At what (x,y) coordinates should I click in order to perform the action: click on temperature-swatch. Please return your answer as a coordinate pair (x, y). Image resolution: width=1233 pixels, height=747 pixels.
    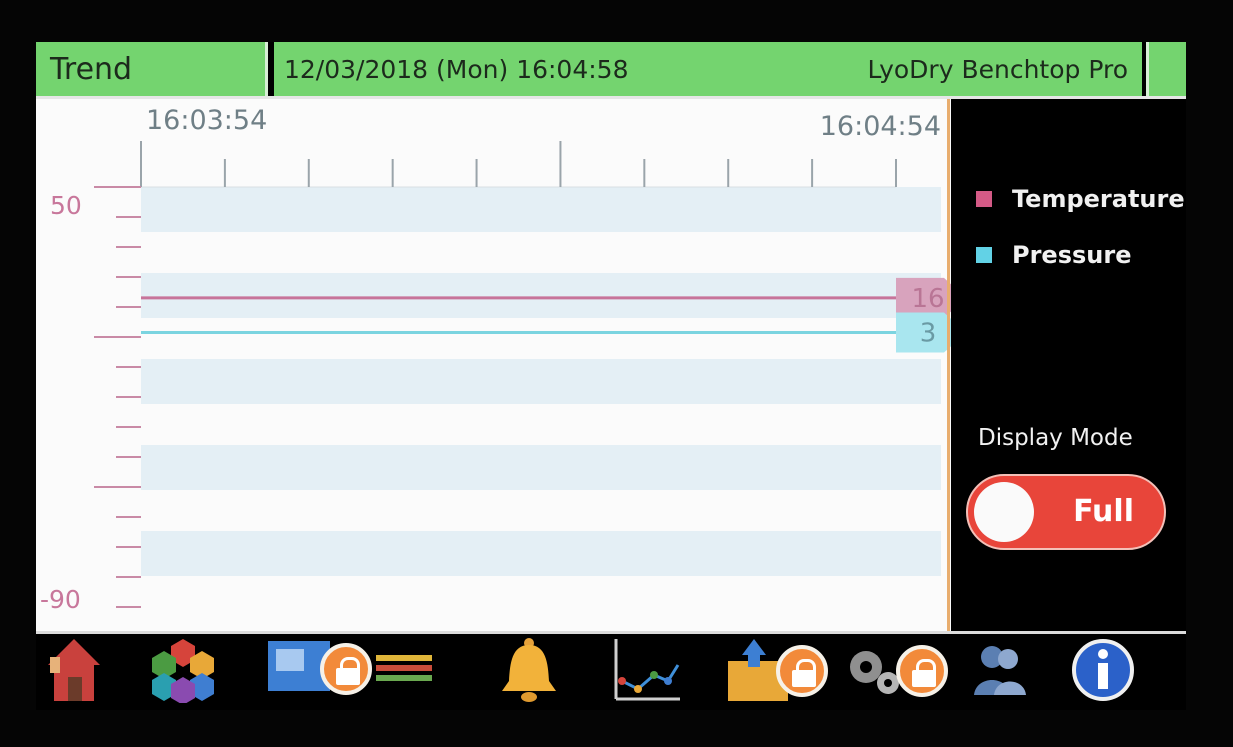
    Looking at the image, I should click on (984, 199).